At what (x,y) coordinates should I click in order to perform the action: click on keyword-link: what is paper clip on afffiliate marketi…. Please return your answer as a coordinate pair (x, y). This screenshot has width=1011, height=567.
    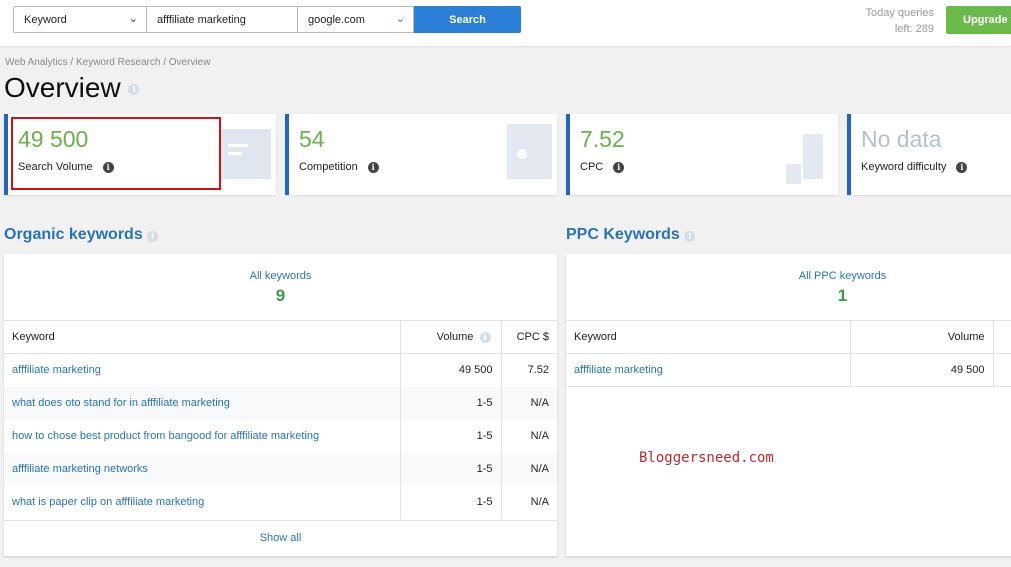
    Looking at the image, I should click on (108, 502).